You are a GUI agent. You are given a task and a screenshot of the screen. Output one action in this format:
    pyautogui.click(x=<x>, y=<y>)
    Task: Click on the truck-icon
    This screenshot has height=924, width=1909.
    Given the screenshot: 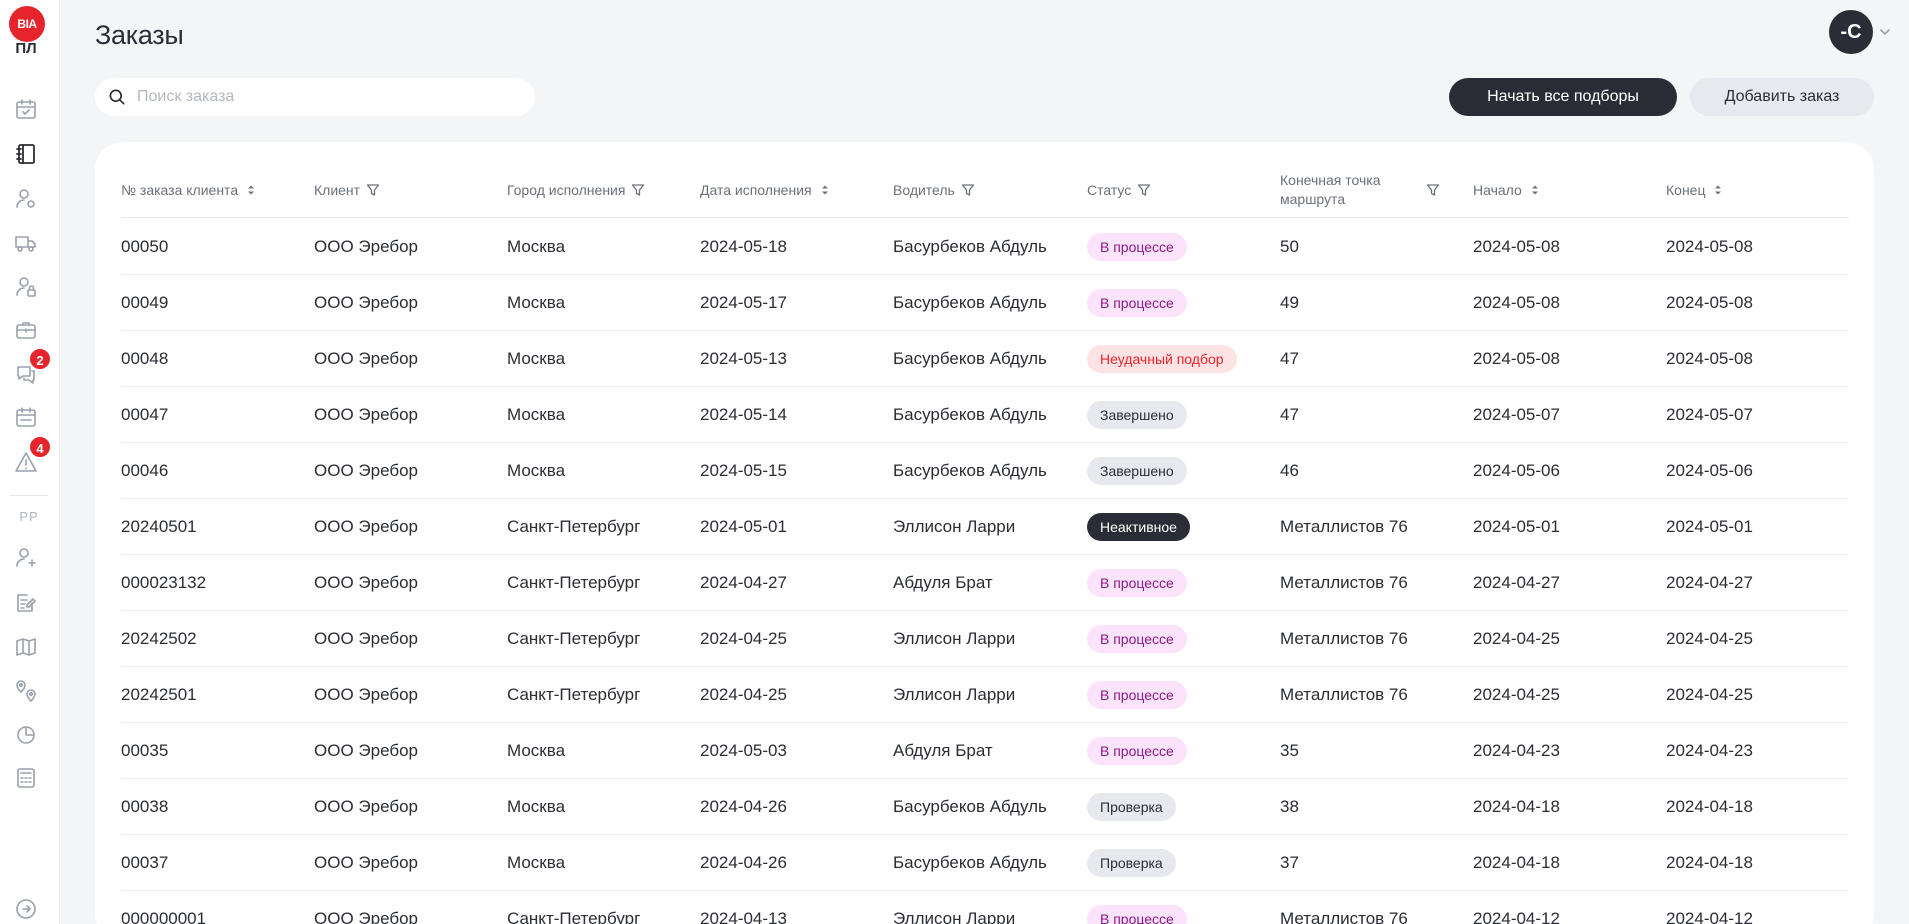 What is the action you would take?
    pyautogui.click(x=26, y=243)
    